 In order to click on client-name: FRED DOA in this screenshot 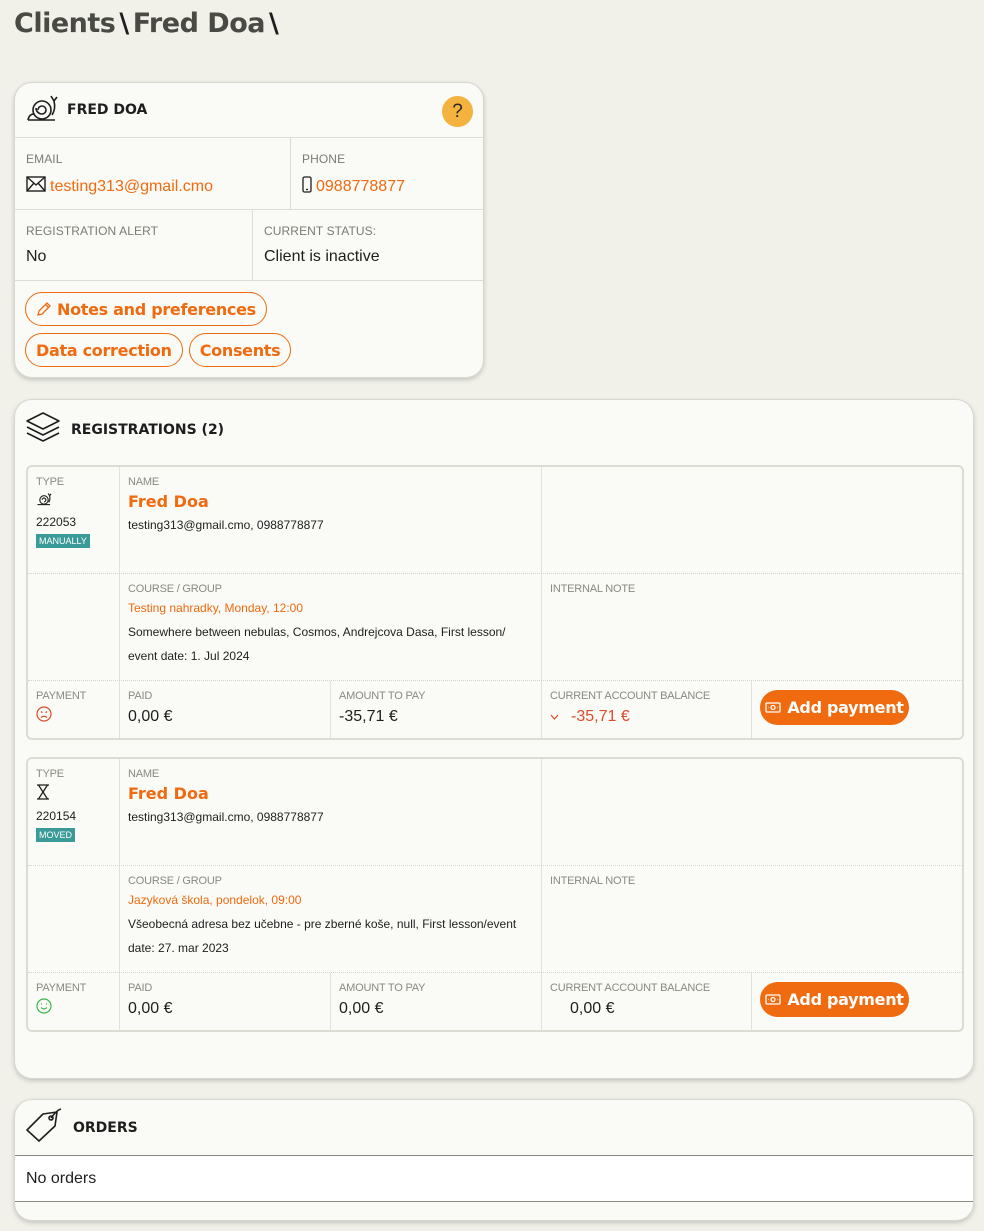, I will do `click(107, 110)`.